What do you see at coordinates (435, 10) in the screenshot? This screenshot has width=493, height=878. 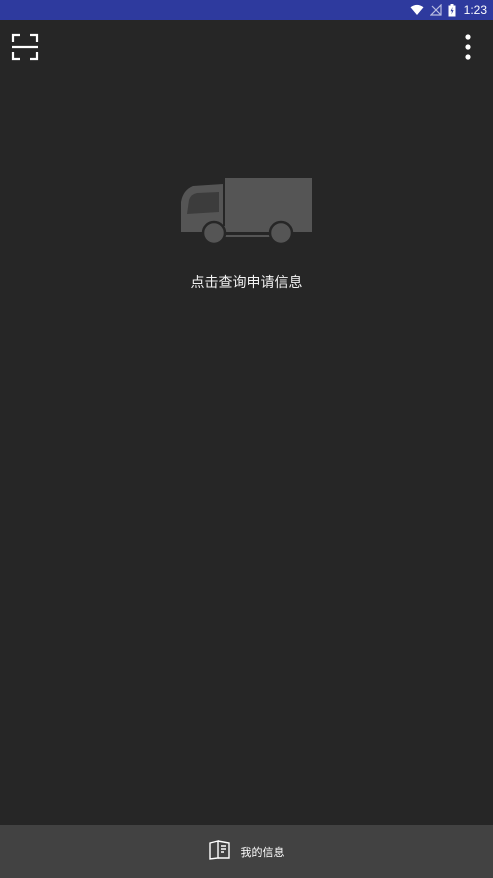 I see `no-signal-icon` at bounding box center [435, 10].